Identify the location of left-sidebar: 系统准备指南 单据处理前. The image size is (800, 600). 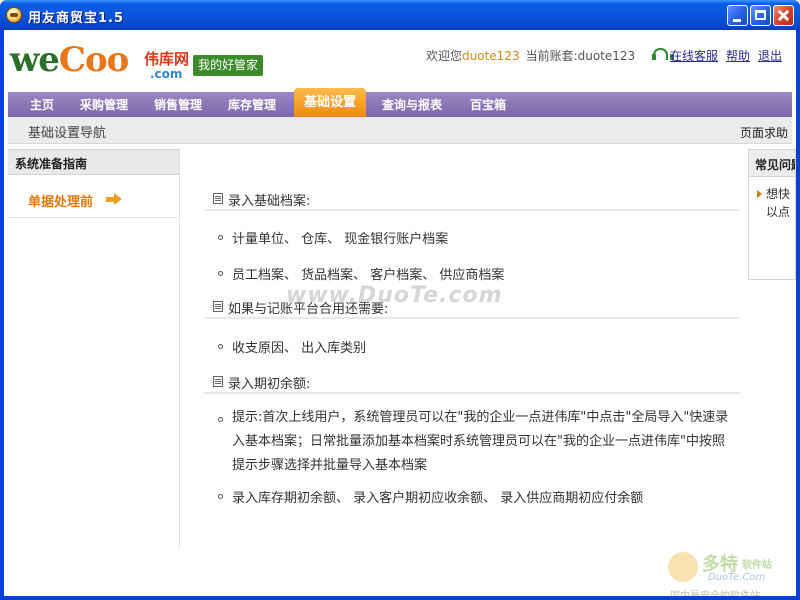
(94, 348).